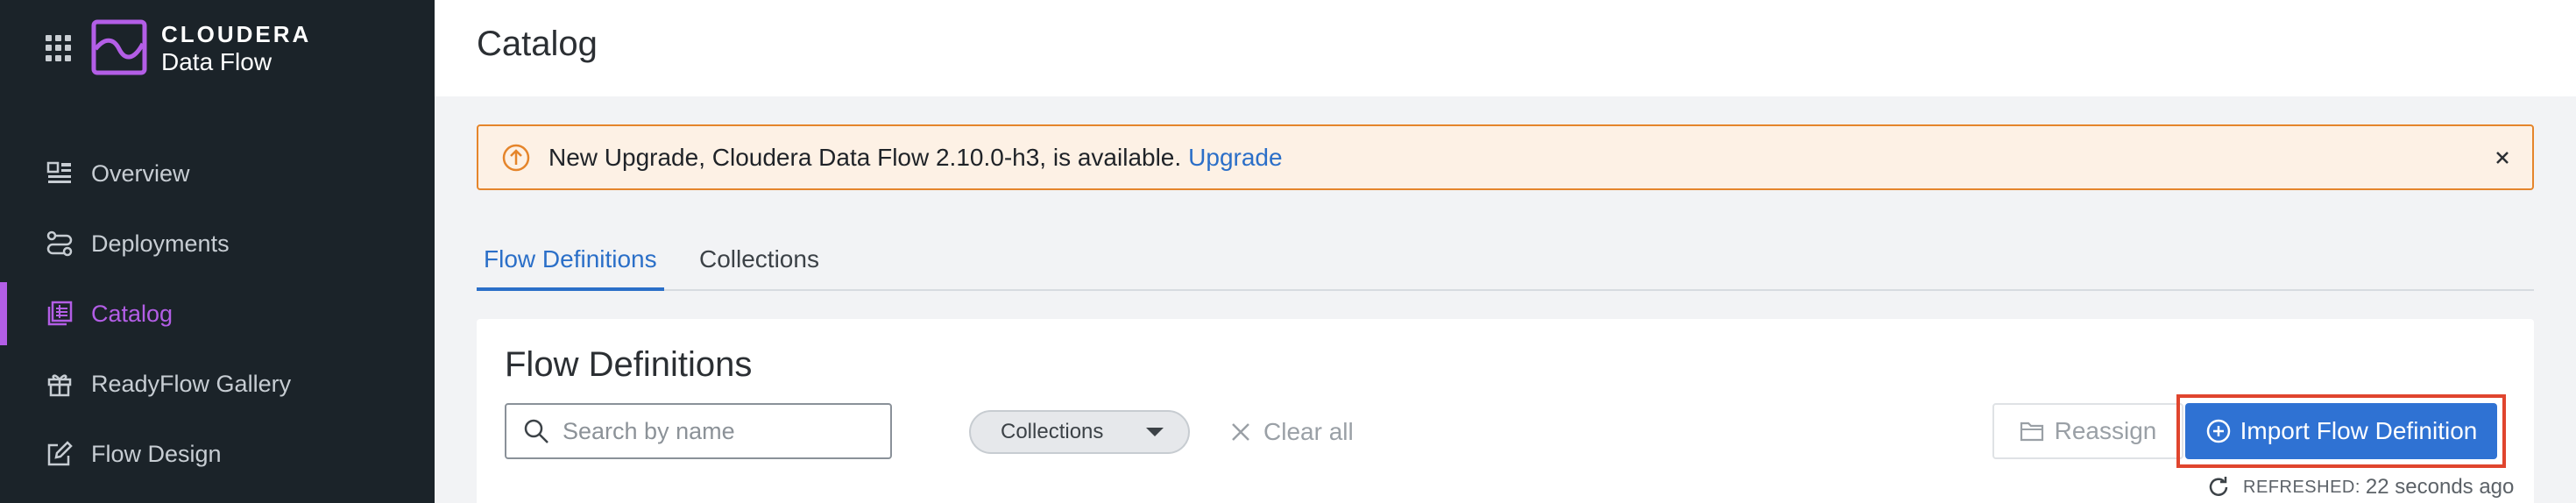 This screenshot has width=2576, height=503. I want to click on search-icon, so click(536, 431).